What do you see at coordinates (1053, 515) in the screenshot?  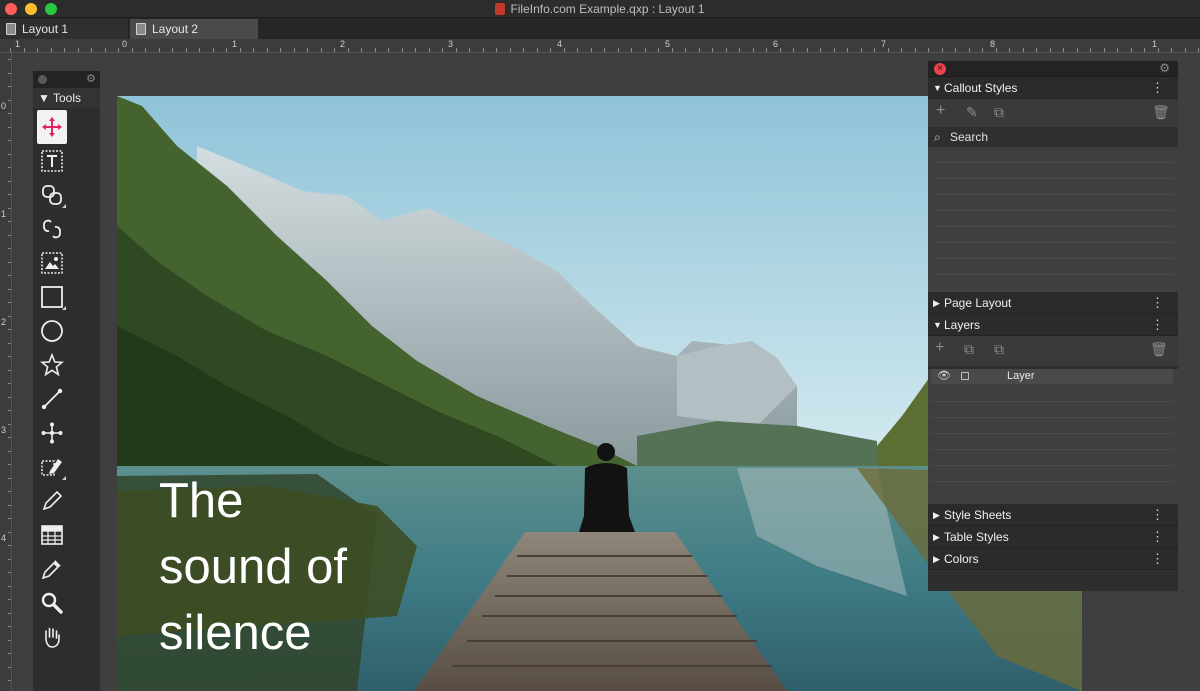 I see `style-sheets-header: ▶ Style Sheets ⋮` at bounding box center [1053, 515].